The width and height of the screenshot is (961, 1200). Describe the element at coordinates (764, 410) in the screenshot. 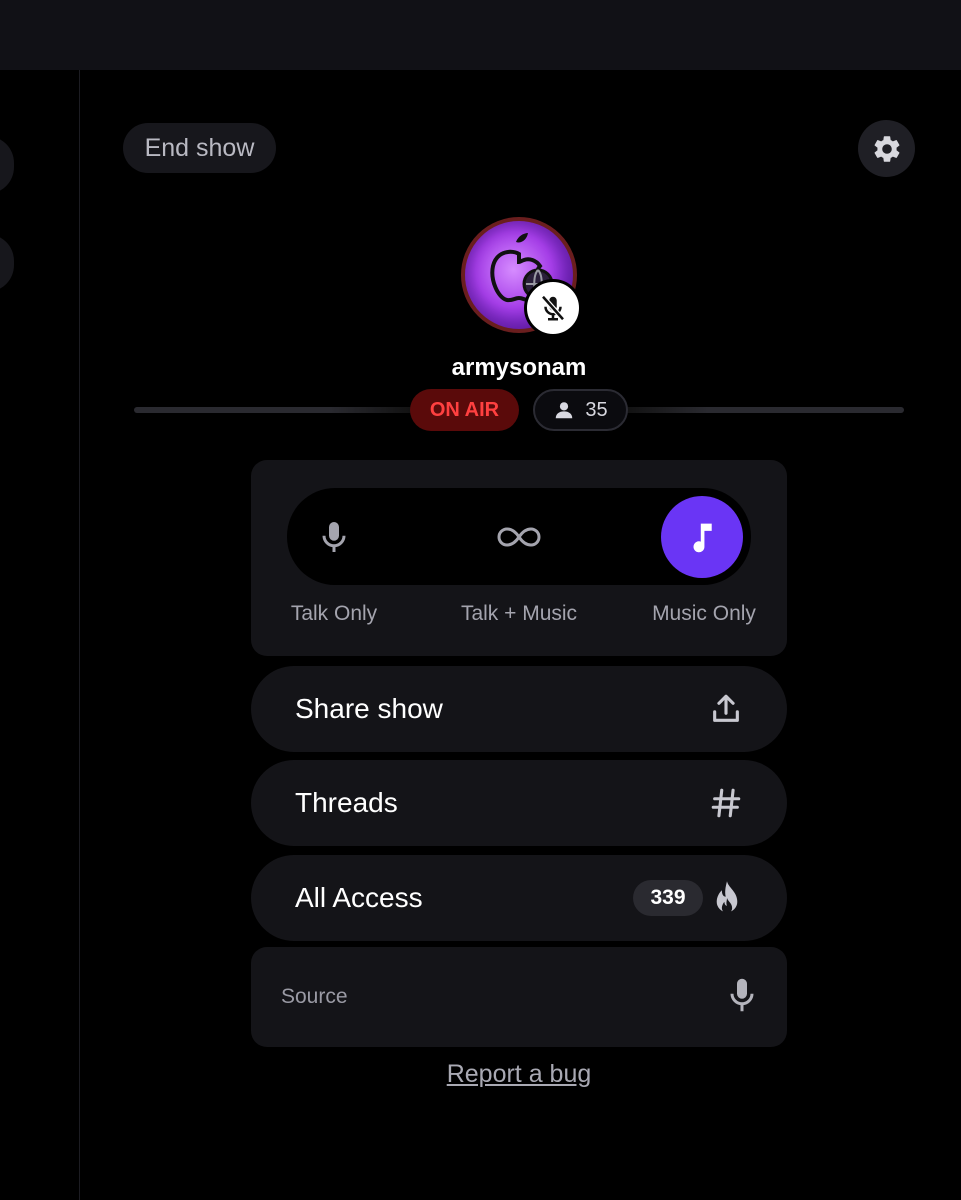

I see `audio-level-right` at that location.